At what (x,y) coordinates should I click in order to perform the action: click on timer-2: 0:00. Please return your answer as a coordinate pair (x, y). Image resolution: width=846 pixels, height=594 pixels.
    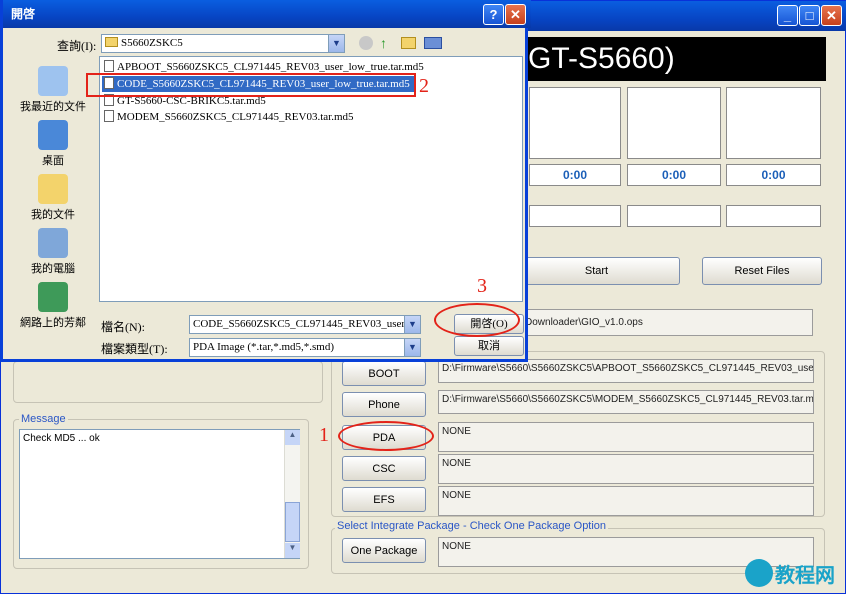
    Looking at the image, I should click on (575, 175).